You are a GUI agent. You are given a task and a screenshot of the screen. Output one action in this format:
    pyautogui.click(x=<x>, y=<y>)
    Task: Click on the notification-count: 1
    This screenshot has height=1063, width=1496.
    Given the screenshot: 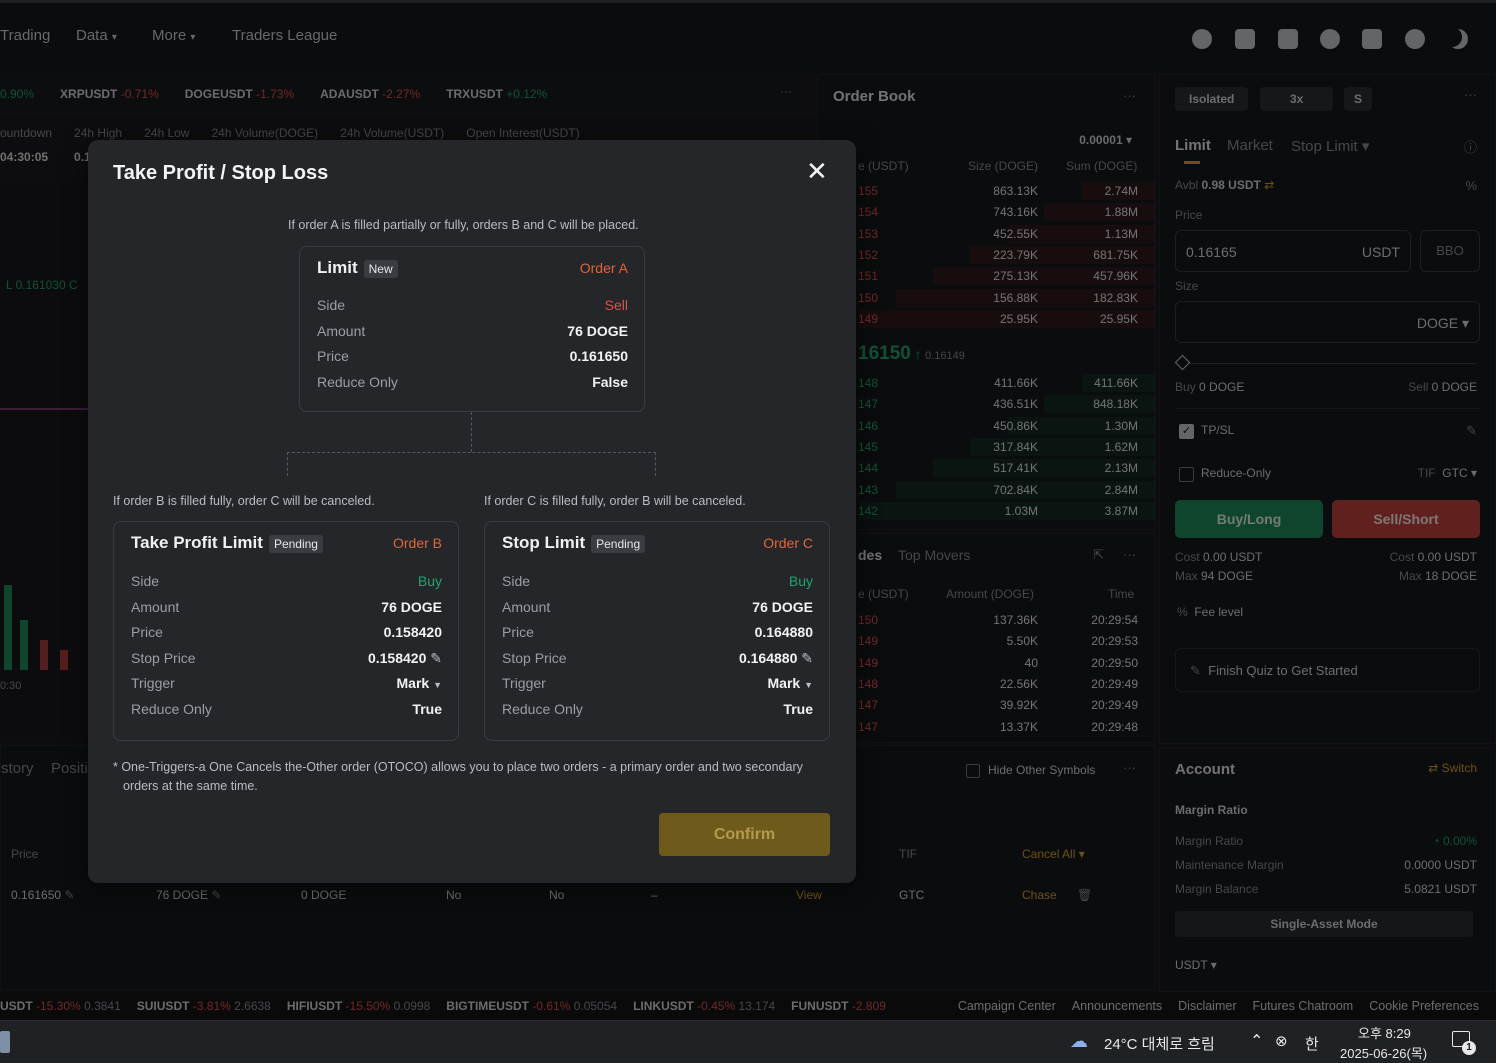 What is the action you would take?
    pyautogui.click(x=1469, y=1048)
    